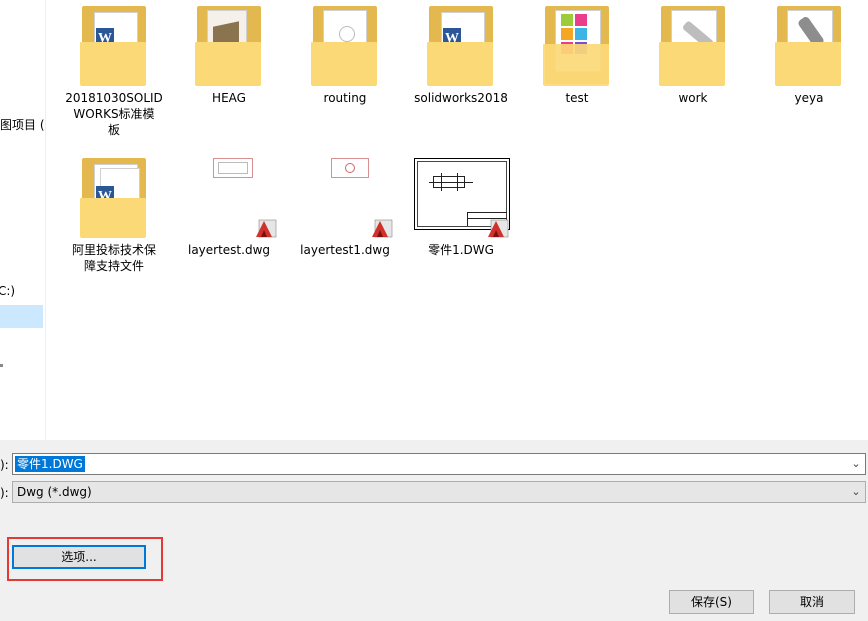 This screenshot has width=868, height=621. What do you see at coordinates (577, 98) in the screenshot?
I see `file-name: test` at bounding box center [577, 98].